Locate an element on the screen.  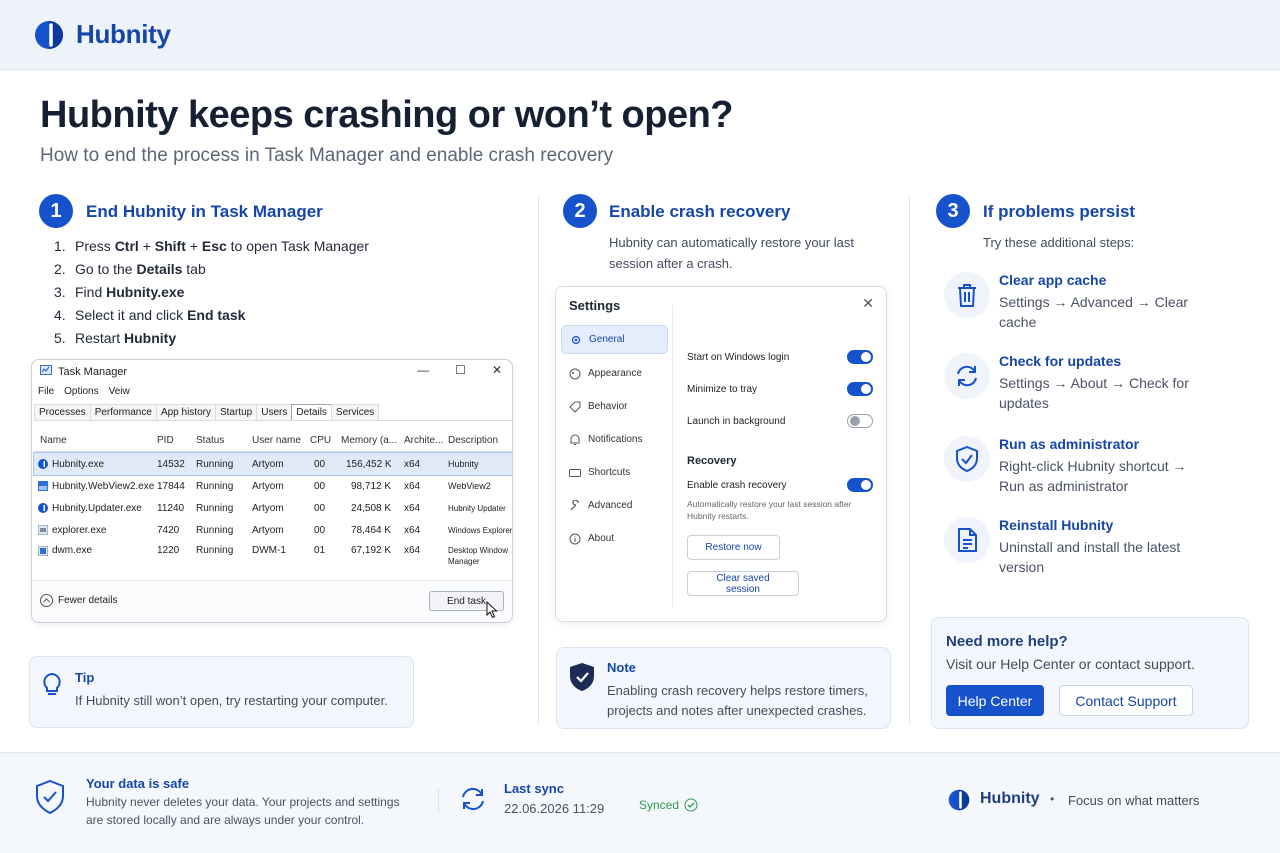
synced-status: Synced is located at coordinates (668, 805).